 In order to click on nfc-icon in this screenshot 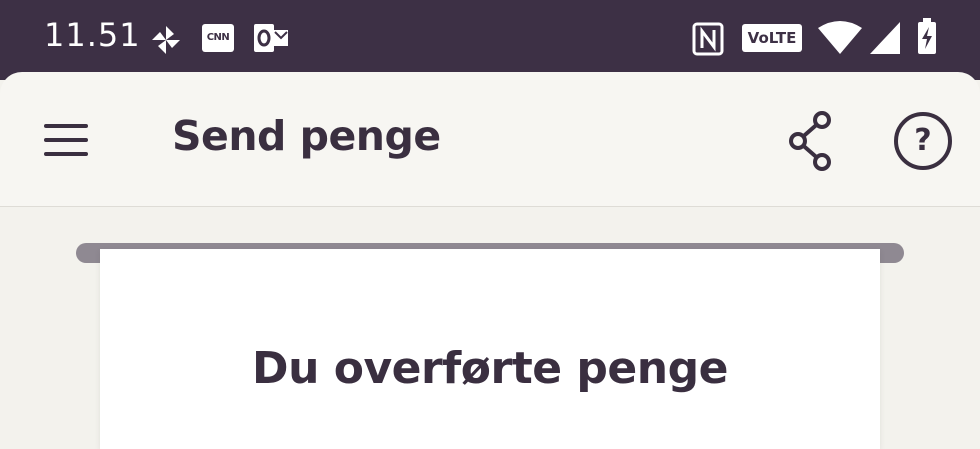, I will do `click(708, 39)`.